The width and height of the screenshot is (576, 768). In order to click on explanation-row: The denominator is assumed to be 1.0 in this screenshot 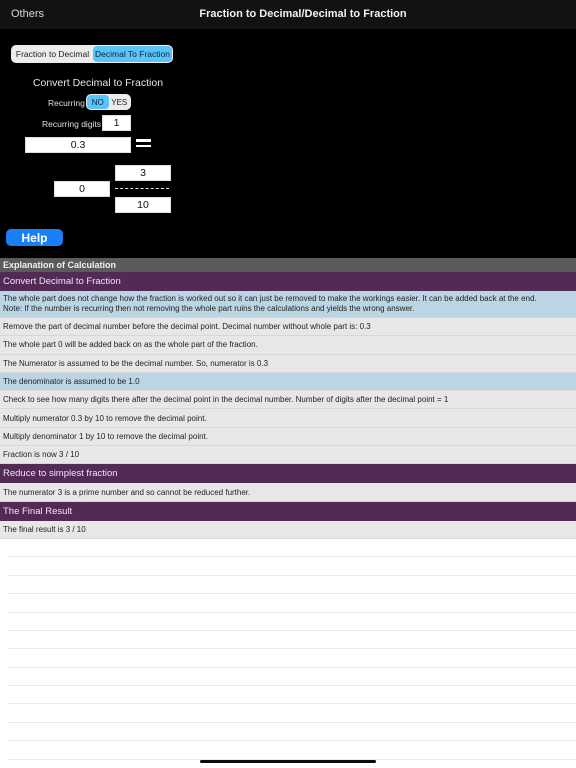, I will do `click(288, 382)`.